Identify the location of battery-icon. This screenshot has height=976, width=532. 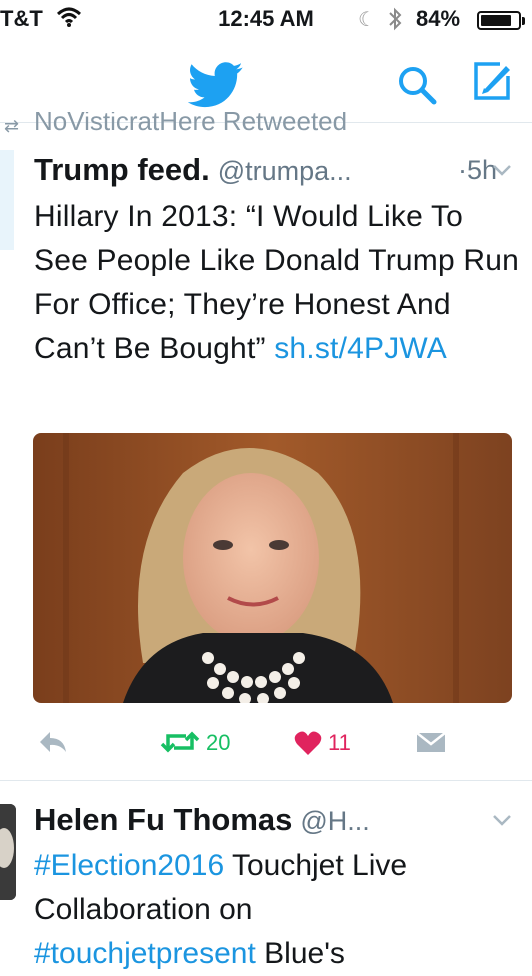
(501, 20).